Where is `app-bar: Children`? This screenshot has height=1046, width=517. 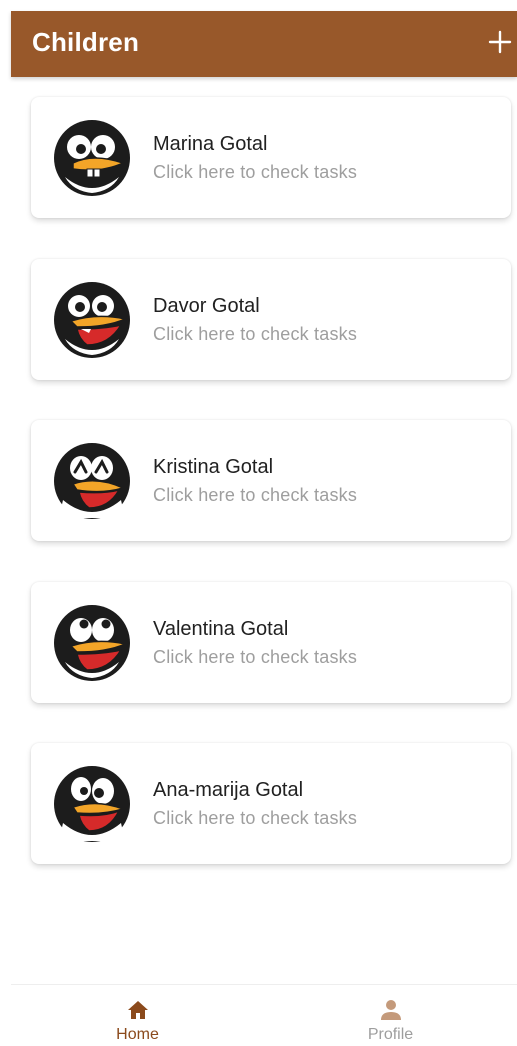
app-bar: Children is located at coordinates (264, 44).